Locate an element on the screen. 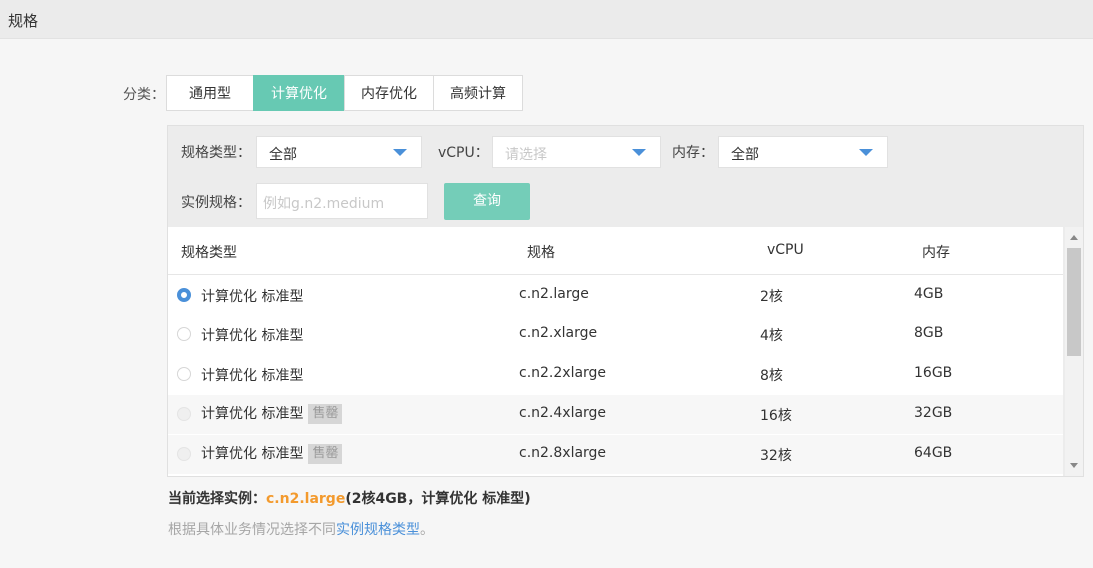 This screenshot has width=1093, height=568. column-header-memory: 内存 is located at coordinates (936, 253).